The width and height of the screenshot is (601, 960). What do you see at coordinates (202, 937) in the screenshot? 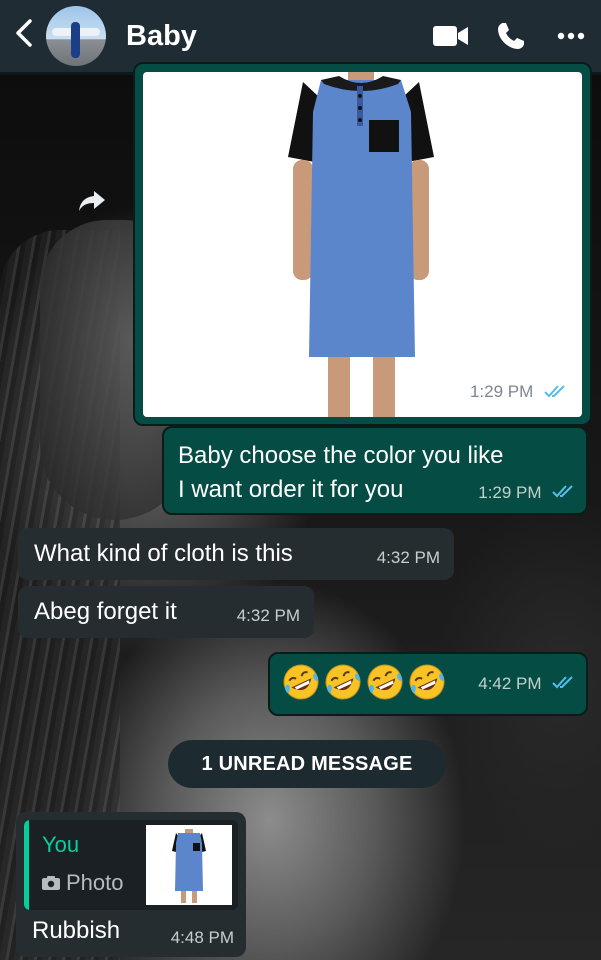
I see `message-timestamp: 4:48 PM` at bounding box center [202, 937].